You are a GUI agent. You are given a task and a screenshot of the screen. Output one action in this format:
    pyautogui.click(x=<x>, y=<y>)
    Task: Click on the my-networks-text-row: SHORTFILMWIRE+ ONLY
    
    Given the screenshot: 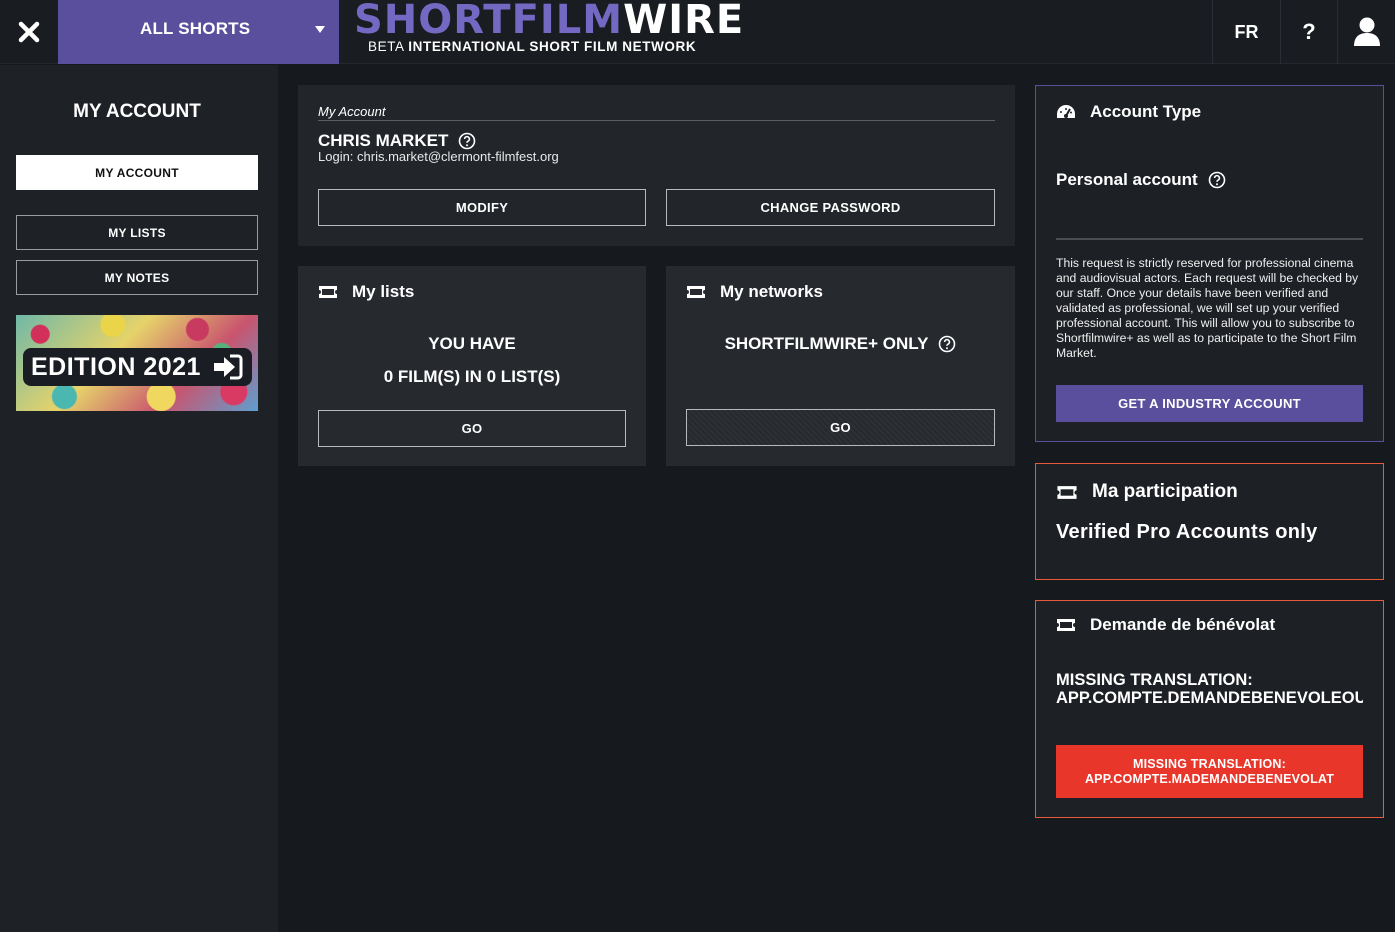 What is the action you would take?
    pyautogui.click(x=840, y=344)
    